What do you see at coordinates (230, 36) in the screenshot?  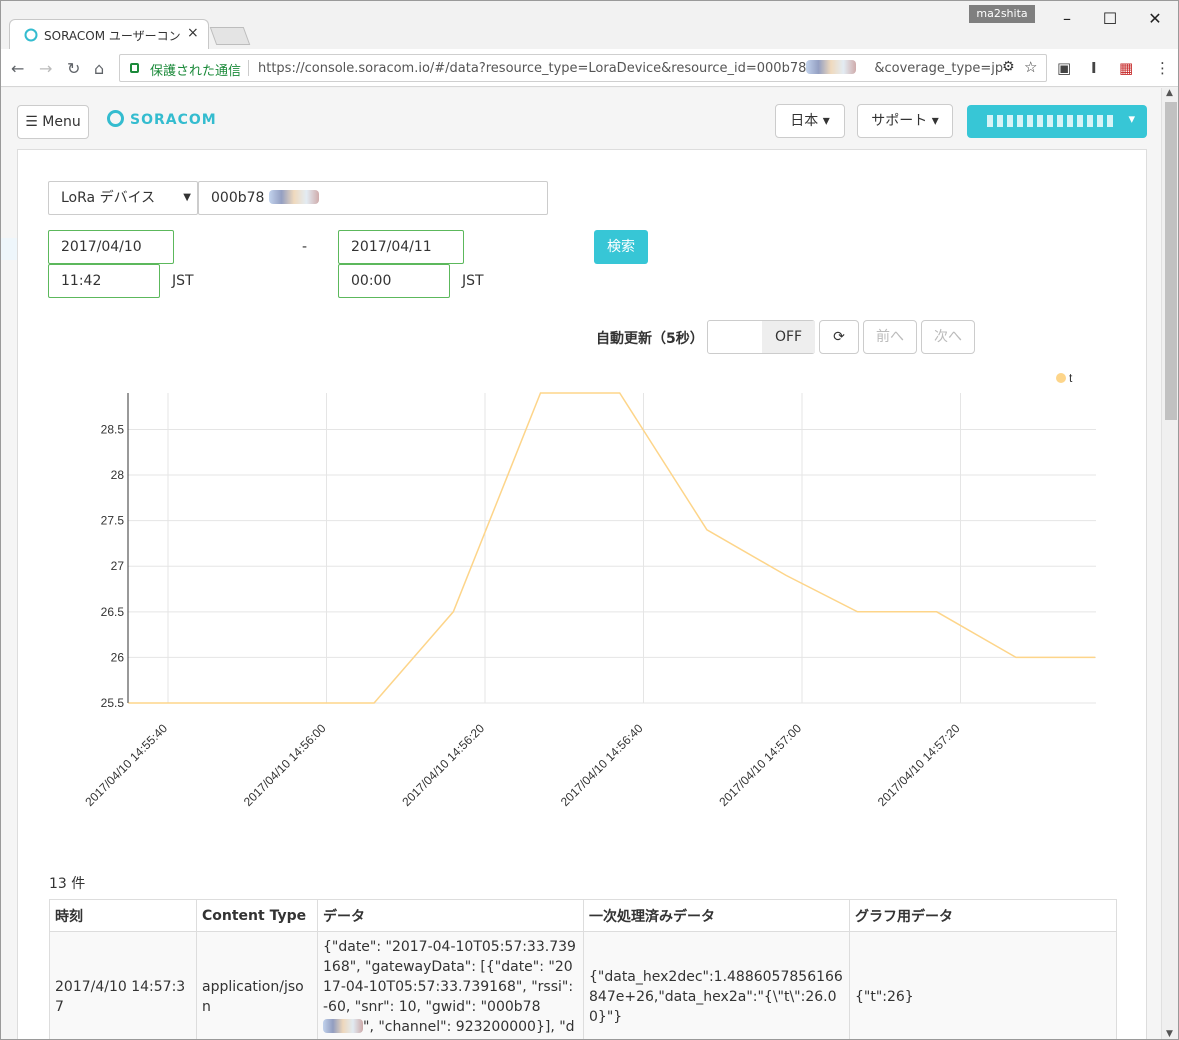 I see `new-tab-button` at bounding box center [230, 36].